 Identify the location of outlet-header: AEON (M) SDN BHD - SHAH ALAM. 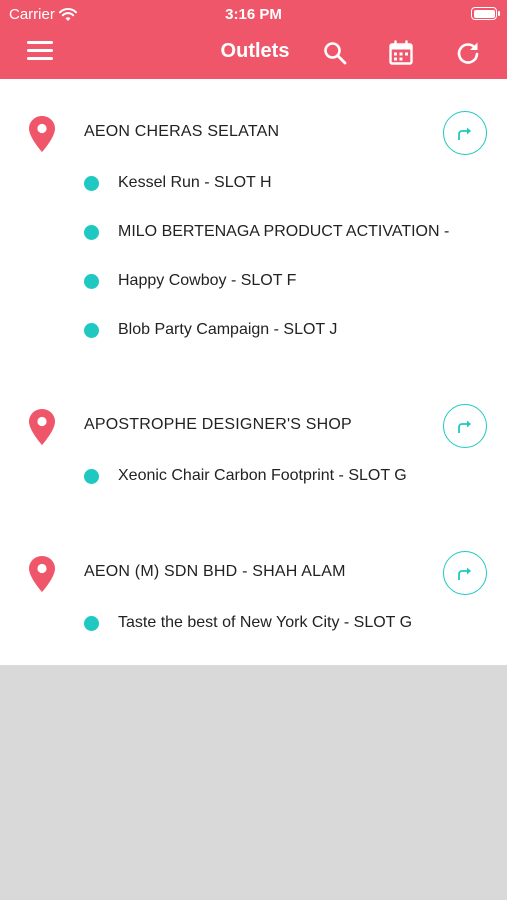
(253, 573).